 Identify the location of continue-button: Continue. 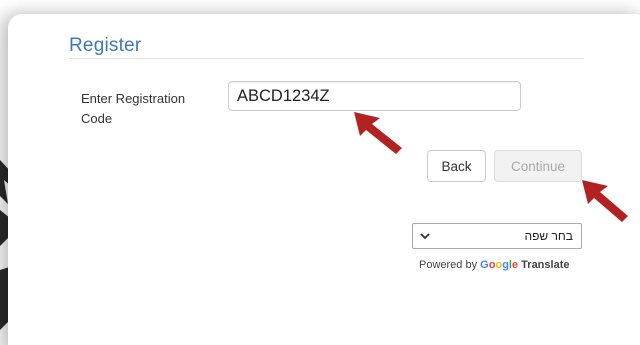
(538, 166).